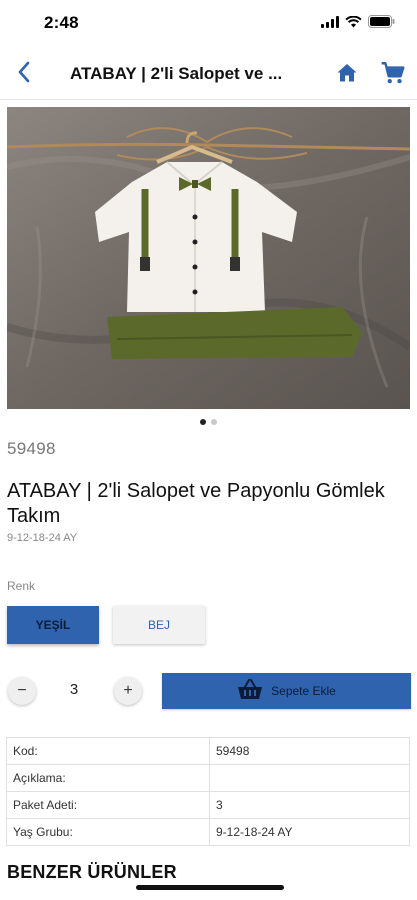 This screenshot has height=900, width=417. I want to click on status-bar: 2:48, so click(208, 24).